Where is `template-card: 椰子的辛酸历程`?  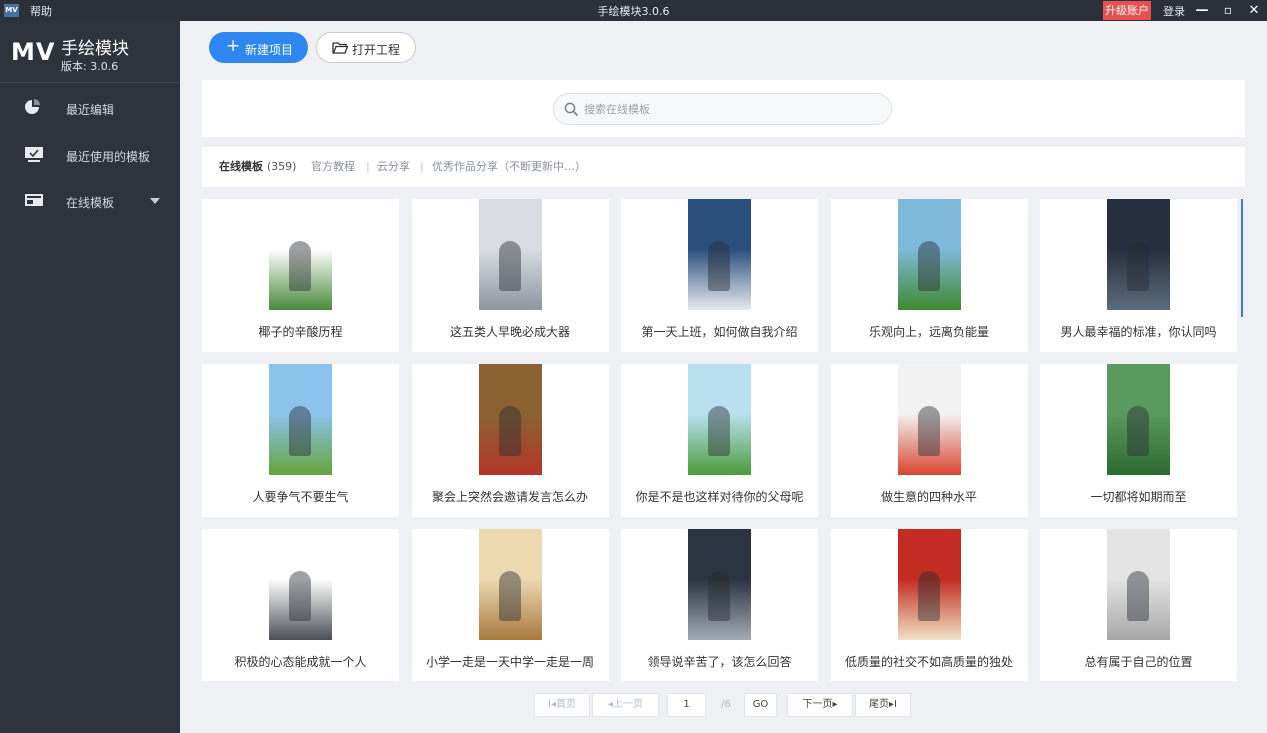
template-card: 椰子的辛酸历程 is located at coordinates (300, 275).